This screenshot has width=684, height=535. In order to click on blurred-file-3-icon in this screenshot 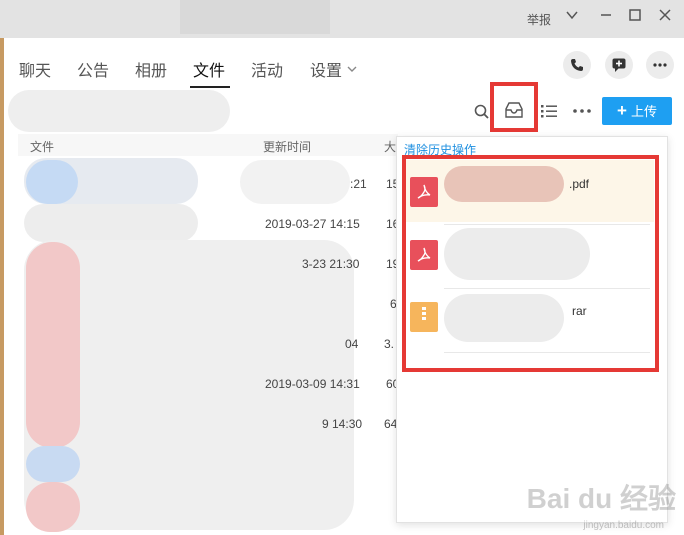, I will do `click(53, 345)`.